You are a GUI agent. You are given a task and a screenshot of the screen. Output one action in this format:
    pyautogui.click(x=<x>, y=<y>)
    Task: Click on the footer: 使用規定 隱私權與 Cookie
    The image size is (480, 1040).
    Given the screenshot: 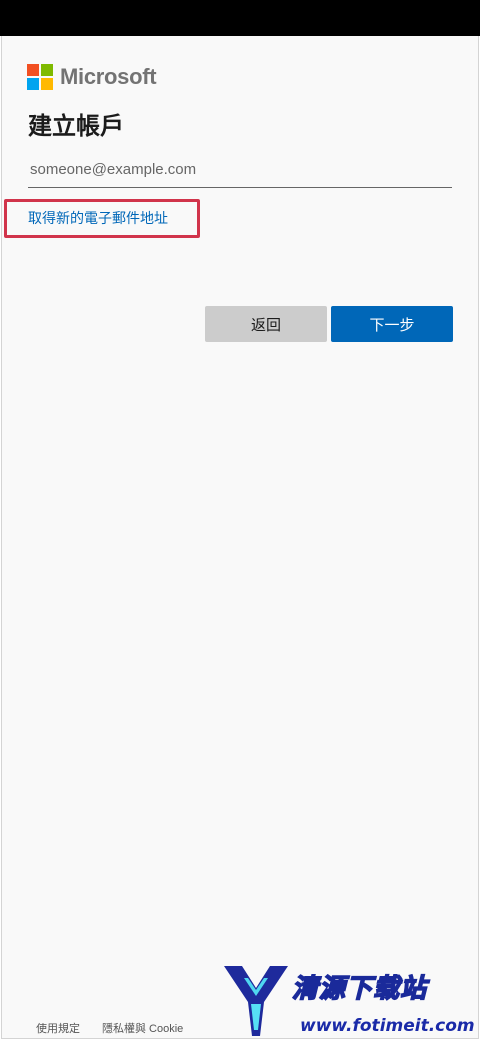 What is the action you would take?
    pyautogui.click(x=109, y=1028)
    